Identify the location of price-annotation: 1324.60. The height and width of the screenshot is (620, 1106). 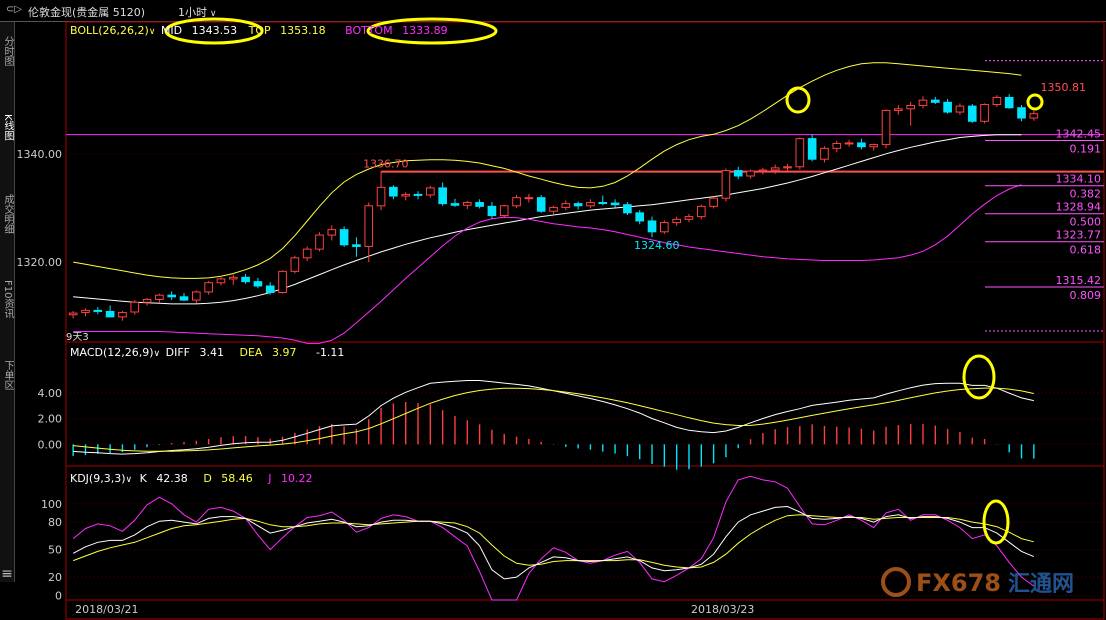
(657, 245).